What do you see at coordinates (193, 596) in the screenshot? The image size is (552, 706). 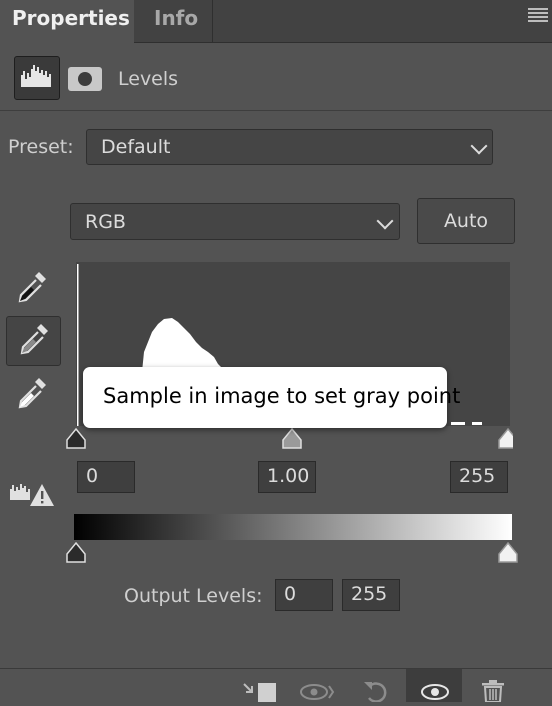 I see `output-levels-label: Output Levels:` at bounding box center [193, 596].